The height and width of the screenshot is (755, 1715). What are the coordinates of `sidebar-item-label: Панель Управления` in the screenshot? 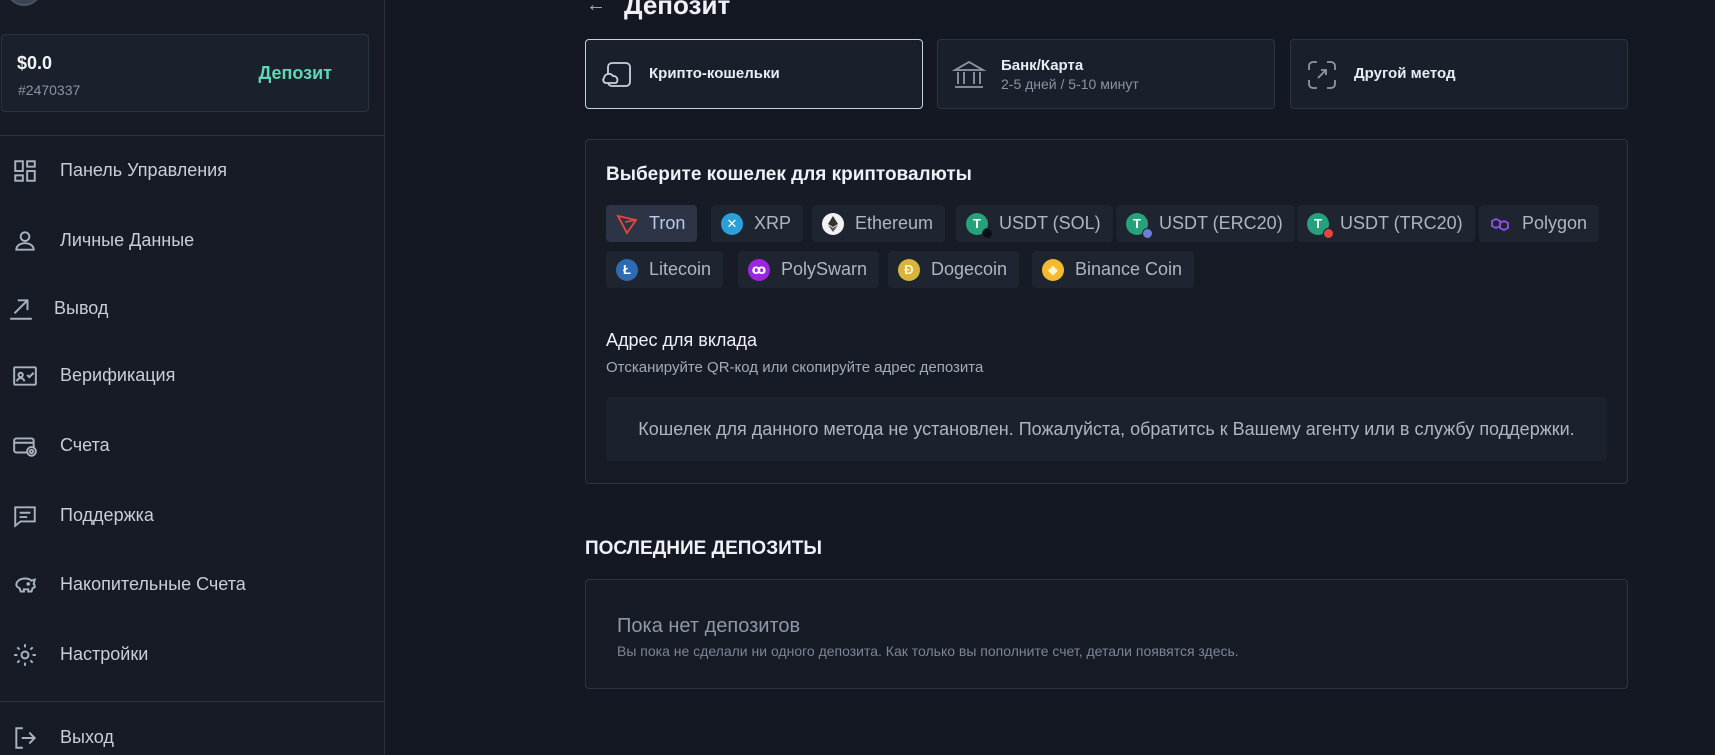 It's located at (143, 169).